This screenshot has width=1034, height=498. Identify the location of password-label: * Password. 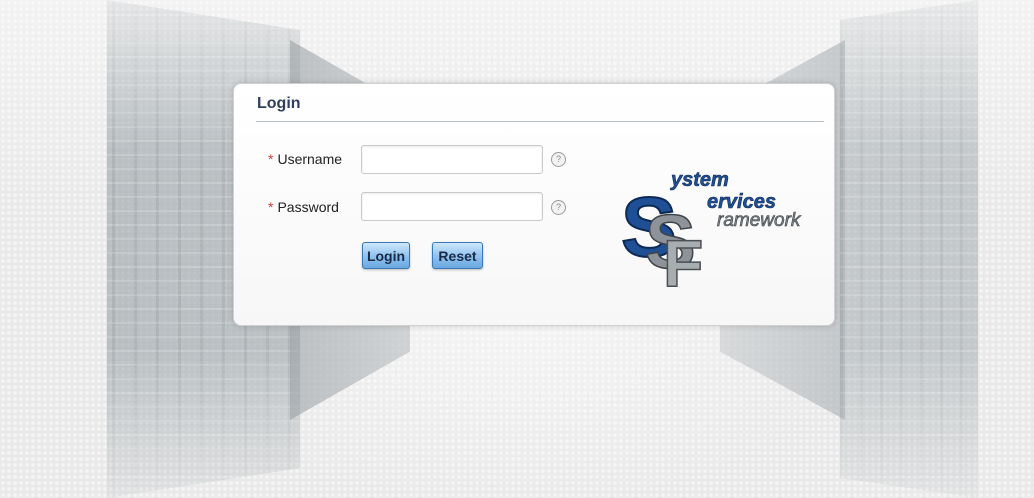
(303, 207).